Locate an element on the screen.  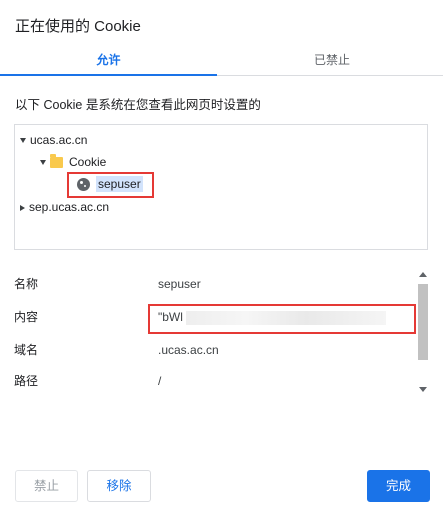
tree-node-ucas: ucas.ac.cn is located at coordinates (53, 140).